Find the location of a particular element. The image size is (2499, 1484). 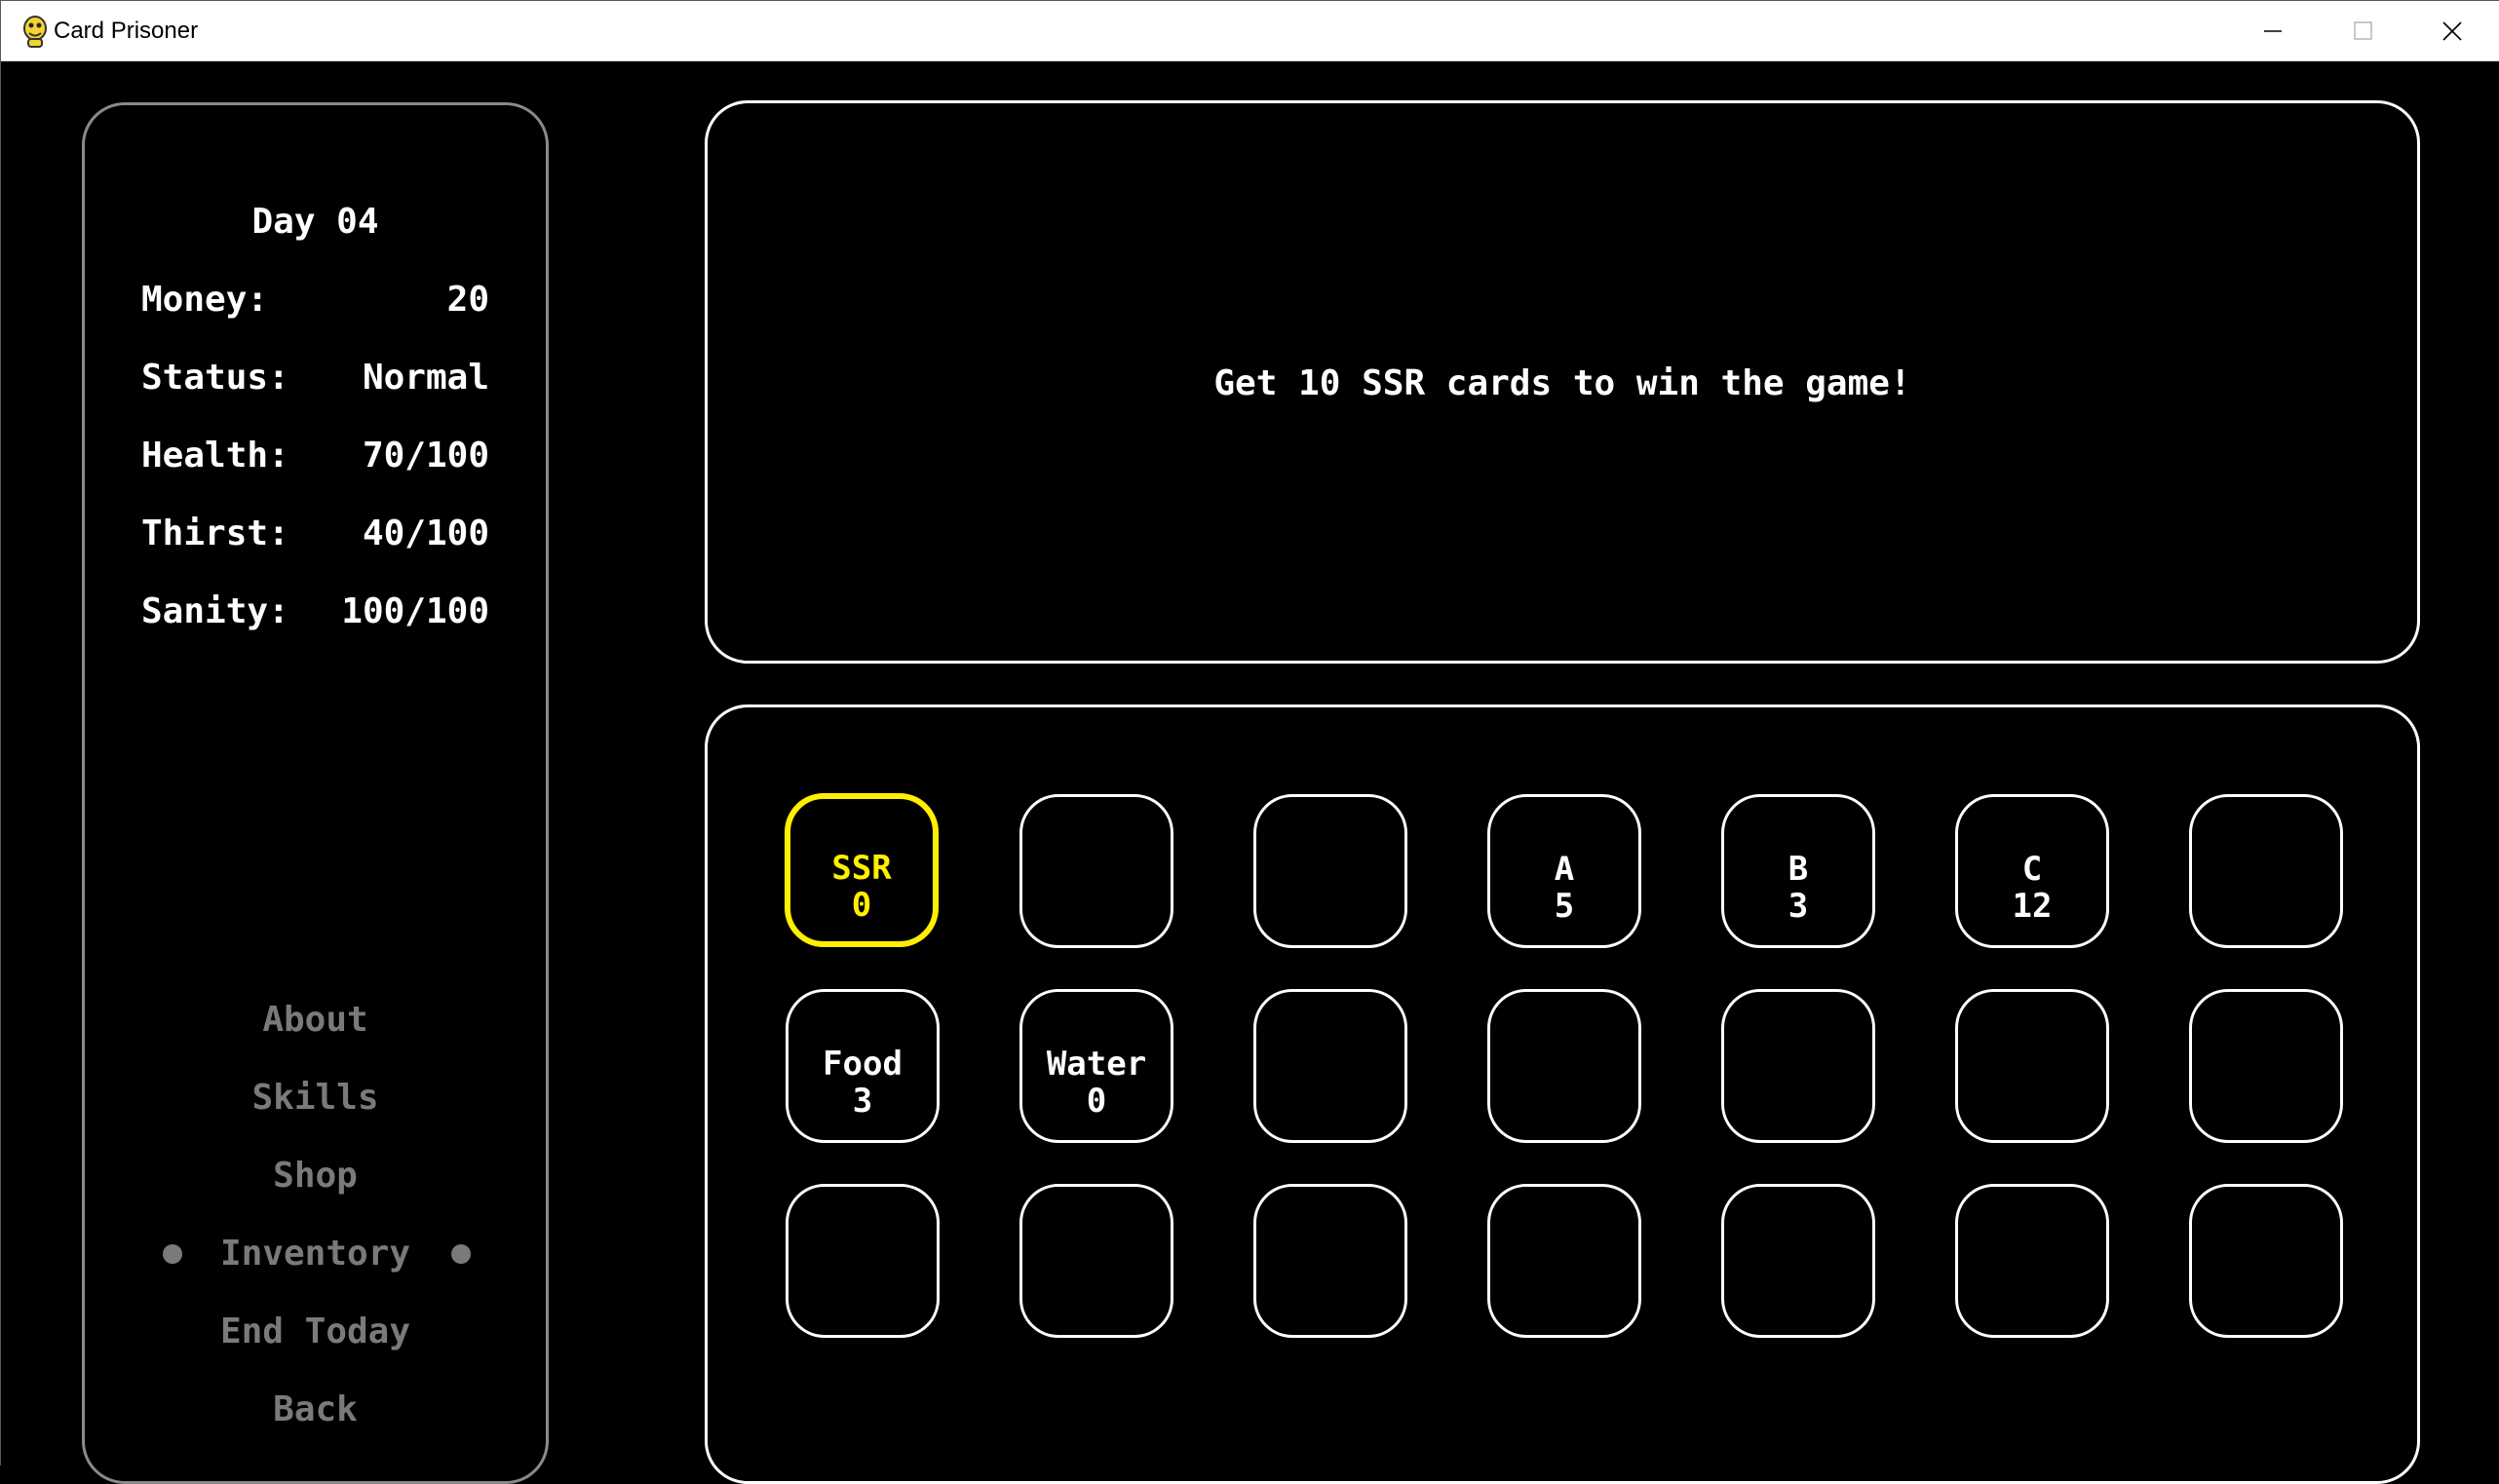

money-label: Money: is located at coordinates (205, 300).